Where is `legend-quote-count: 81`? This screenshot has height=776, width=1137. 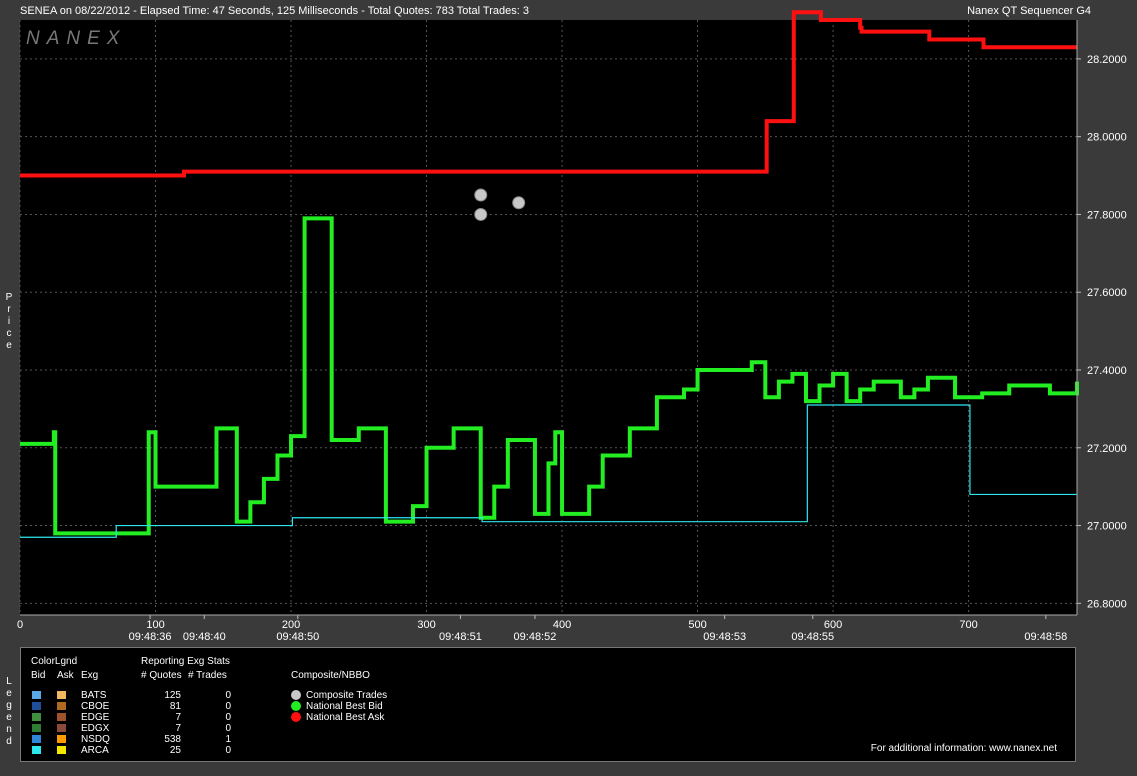 legend-quote-count: 81 is located at coordinates (175, 706).